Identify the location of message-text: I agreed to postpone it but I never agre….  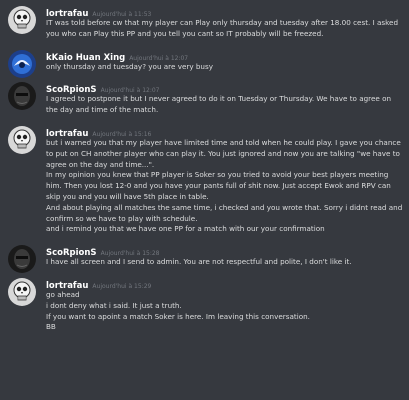
(219, 104).